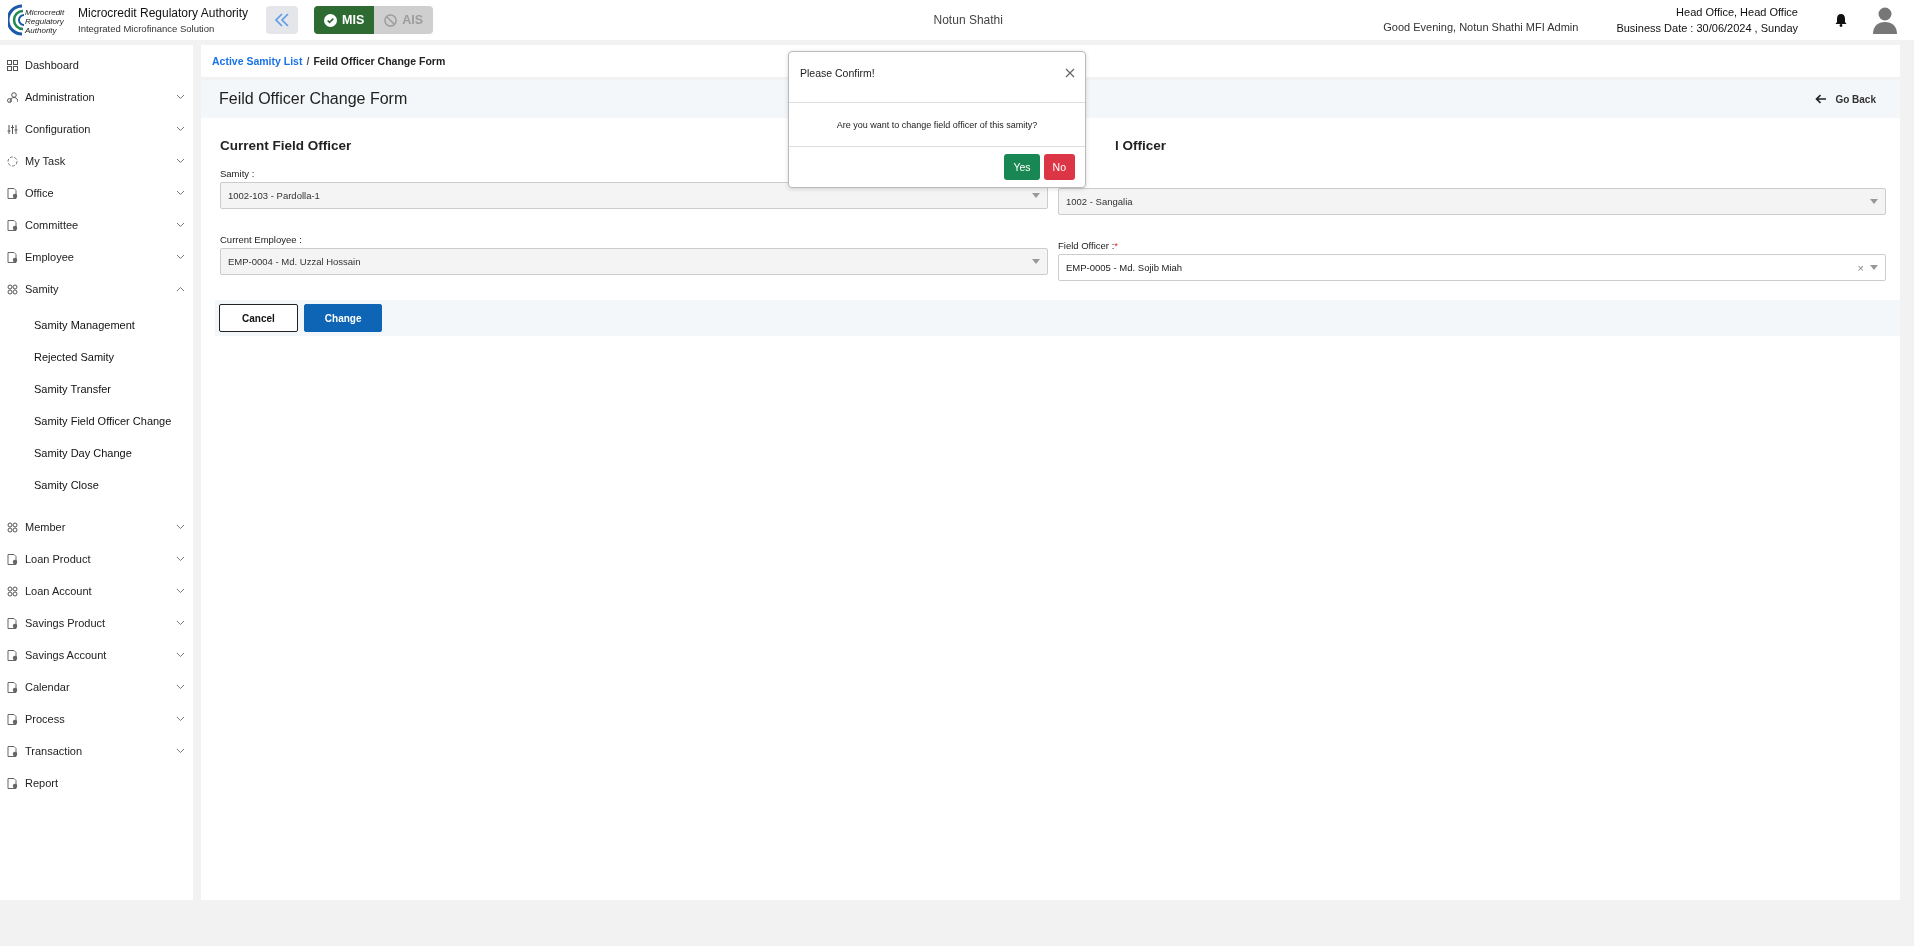 This screenshot has height=946, width=1914. Describe the element at coordinates (163, 13) in the screenshot. I see `app-title: Microcredit Regulatory Authority` at that location.